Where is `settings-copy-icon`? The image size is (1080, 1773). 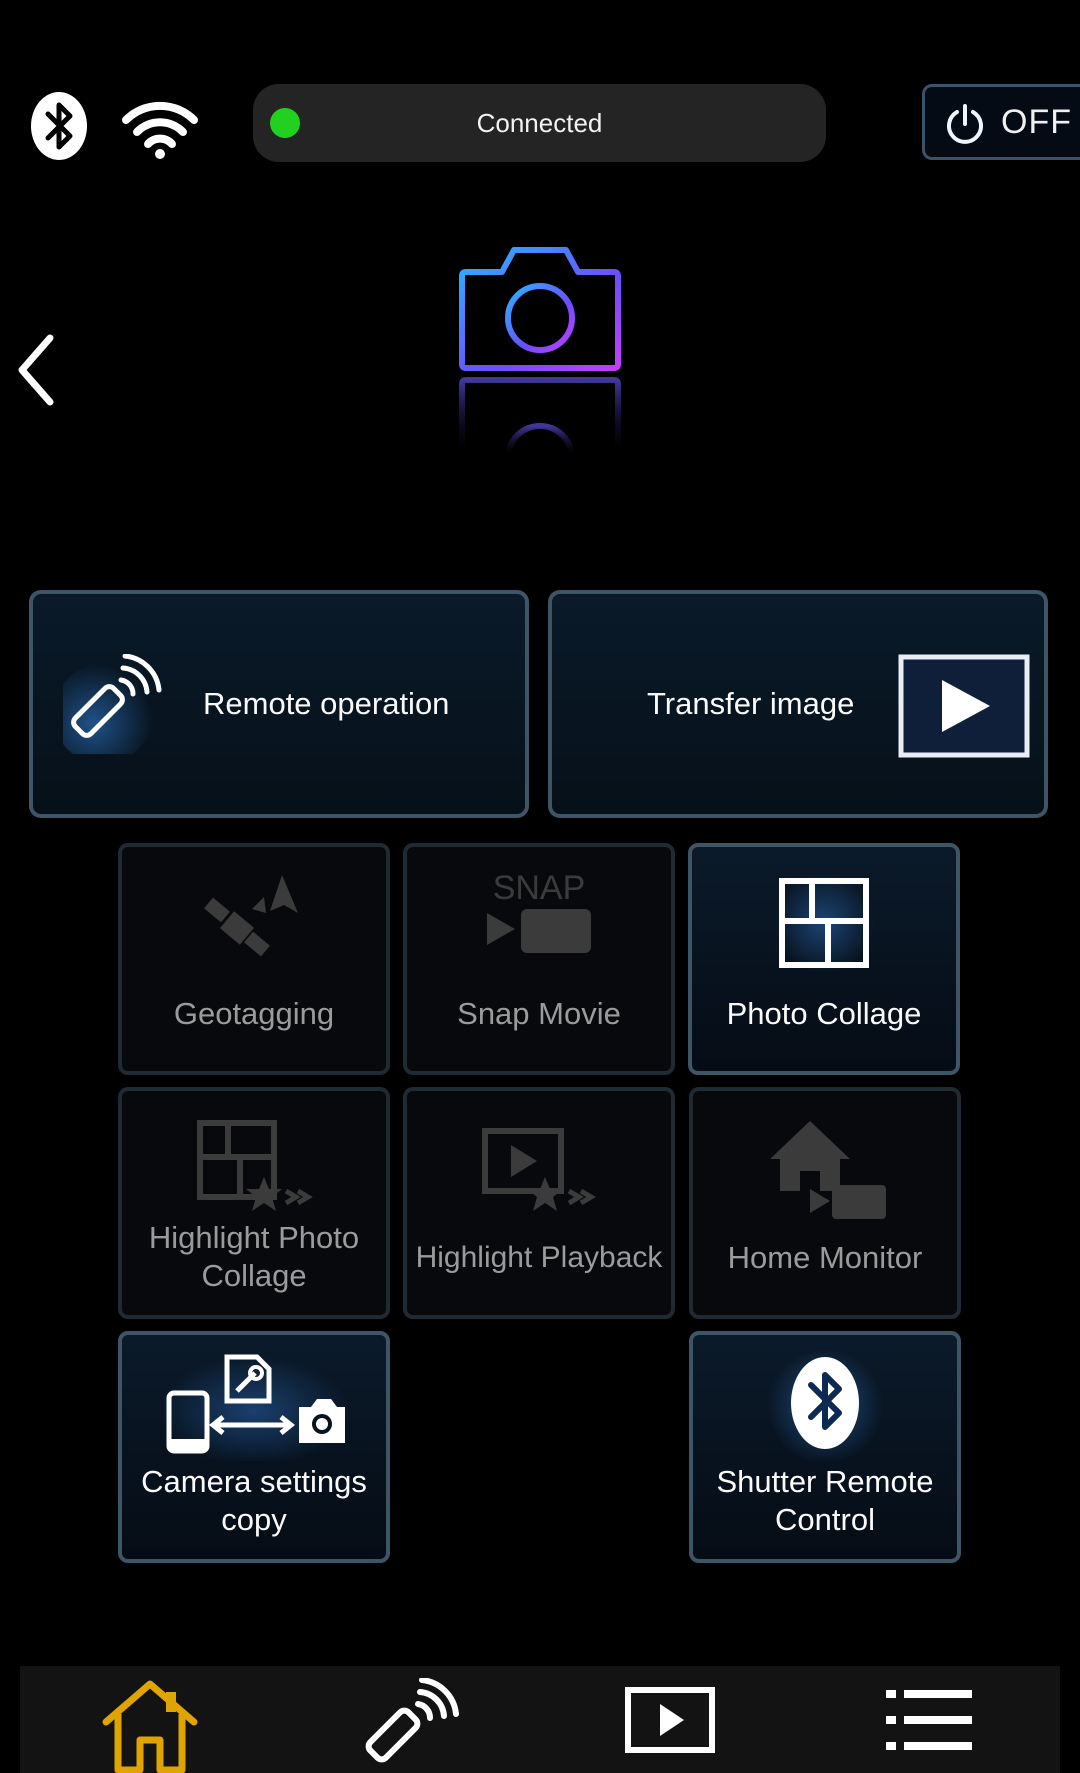 settings-copy-icon is located at coordinates (254, 1407).